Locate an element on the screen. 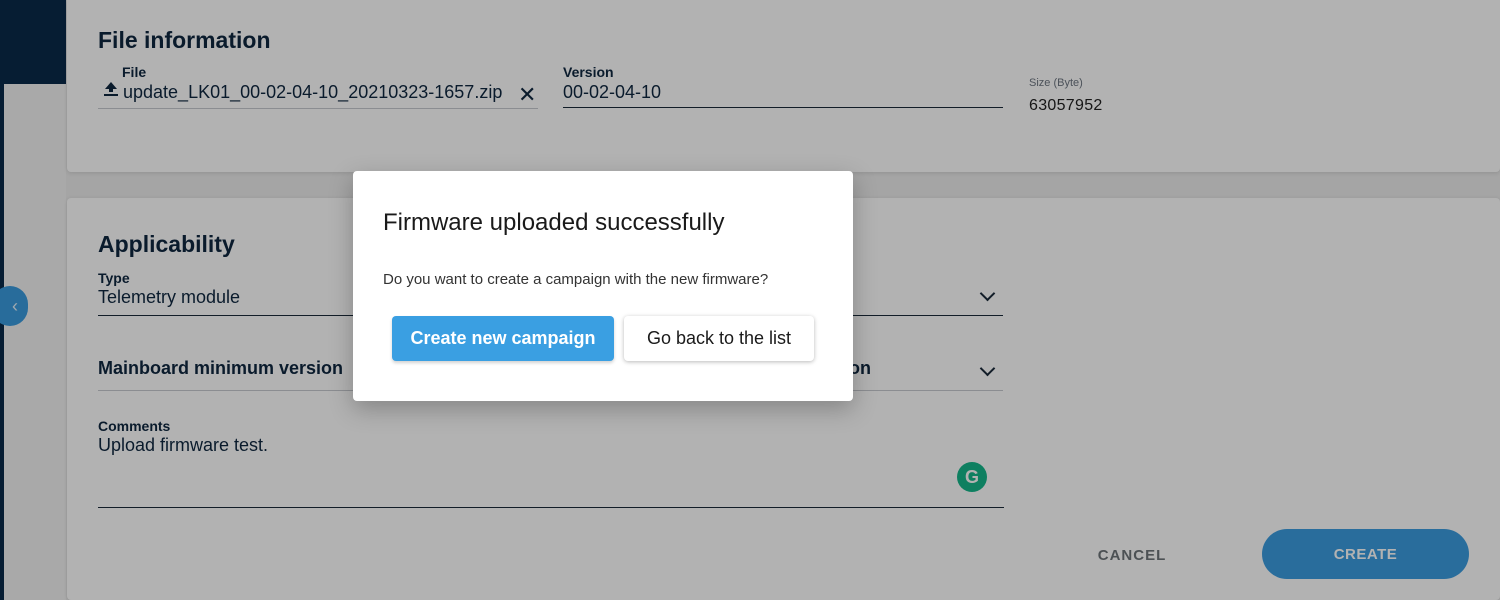  go-back-to-list-button: Go back to the list is located at coordinates (719, 338).